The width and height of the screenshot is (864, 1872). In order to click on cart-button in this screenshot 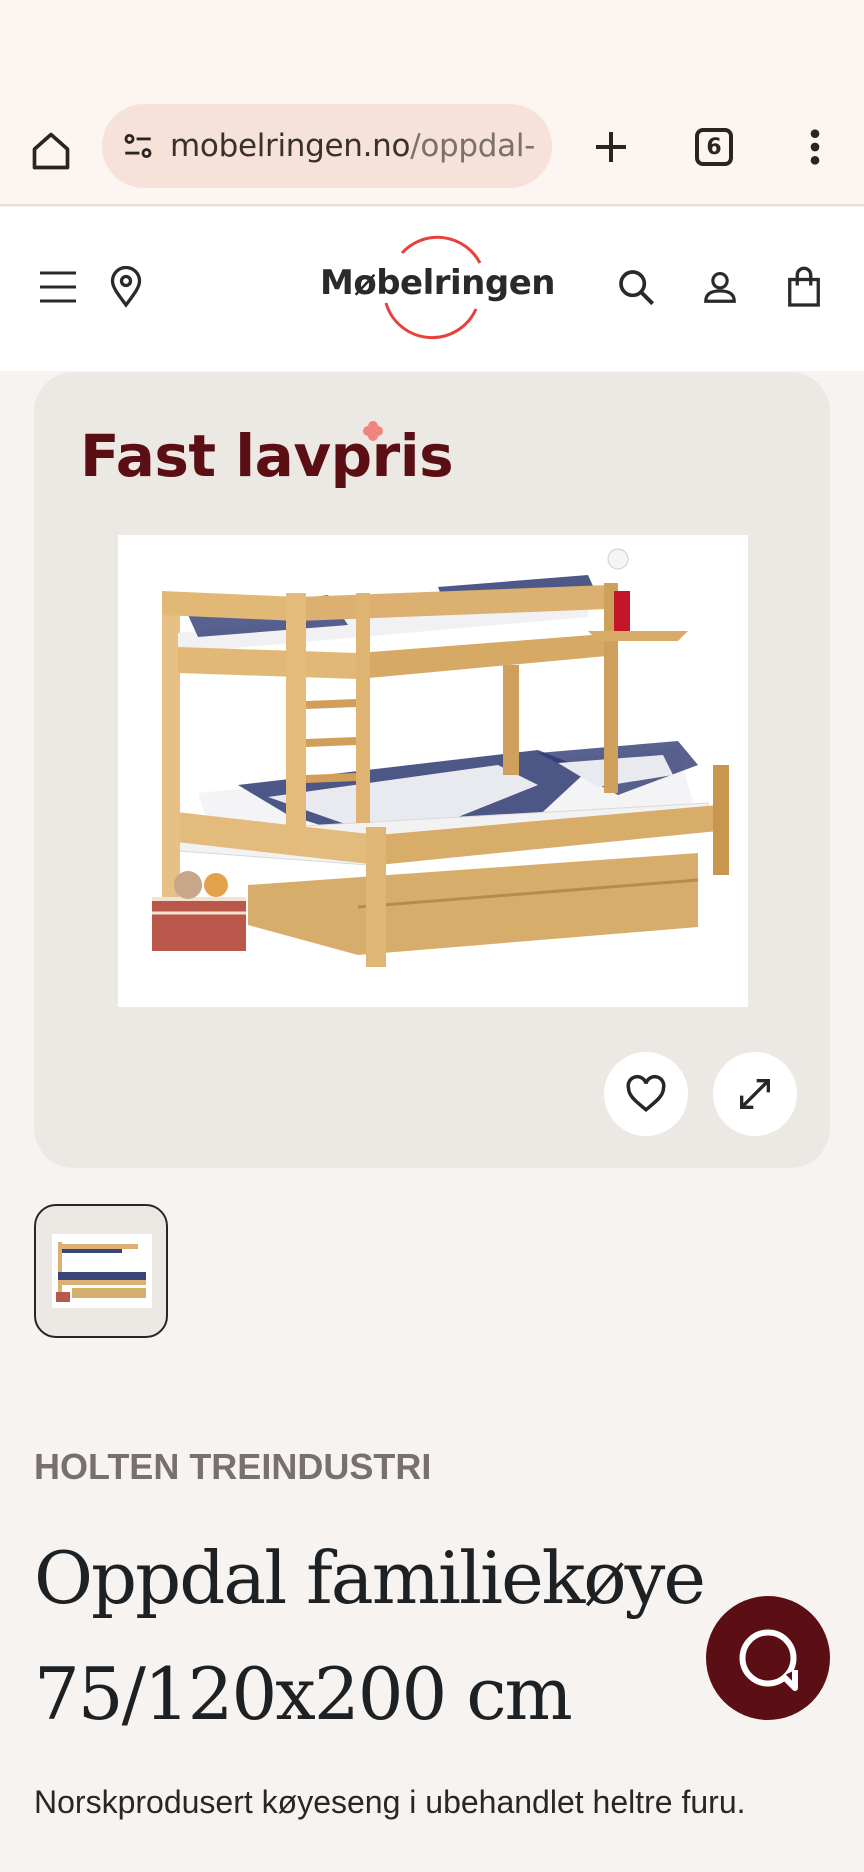, I will do `click(804, 287)`.